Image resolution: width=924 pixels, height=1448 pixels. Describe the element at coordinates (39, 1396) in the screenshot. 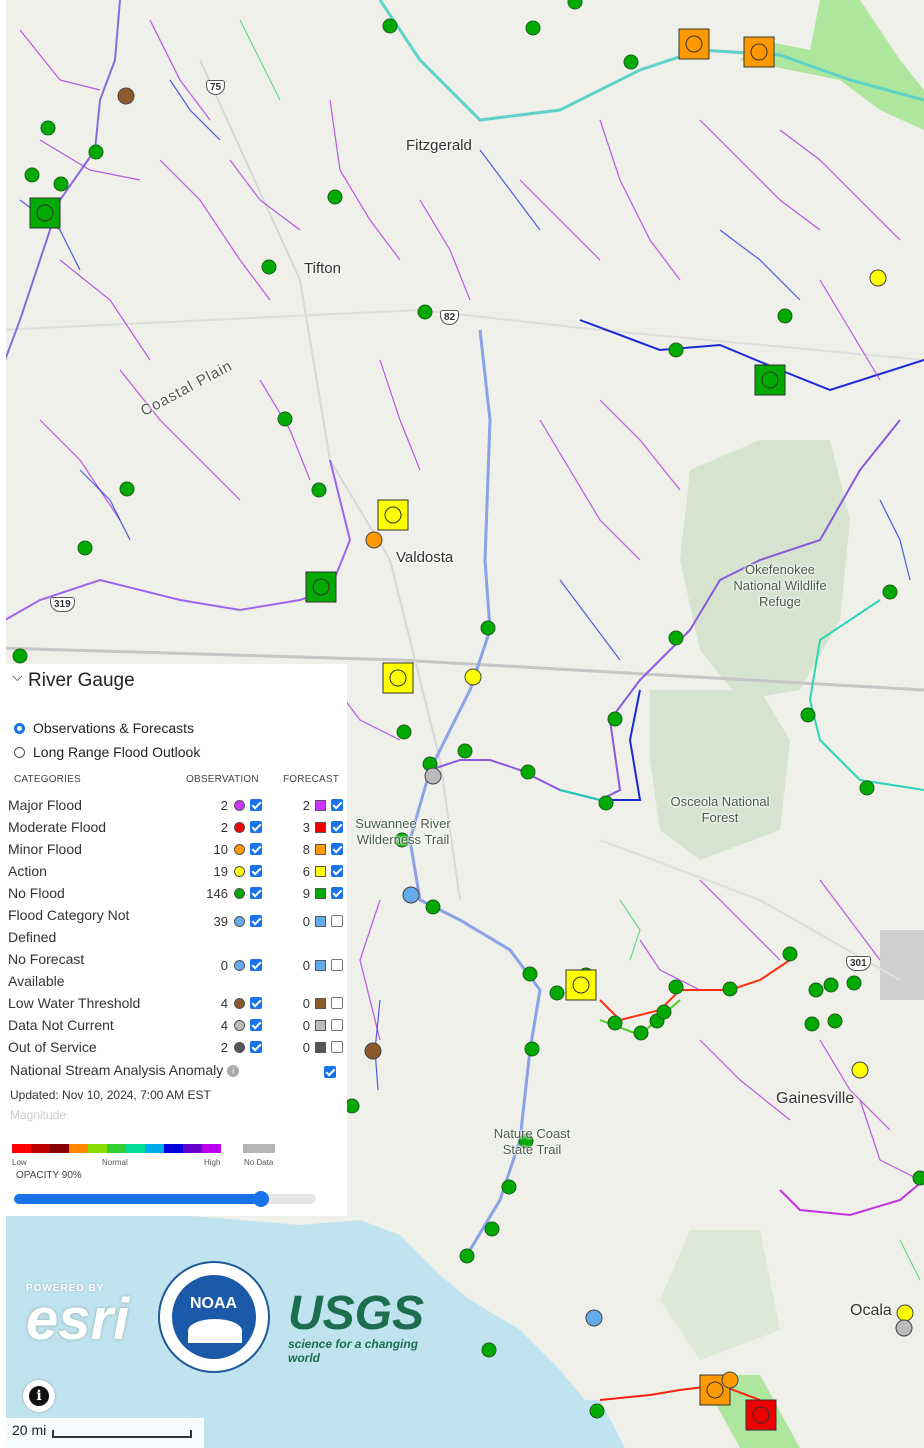

I see `info-button: i` at that location.